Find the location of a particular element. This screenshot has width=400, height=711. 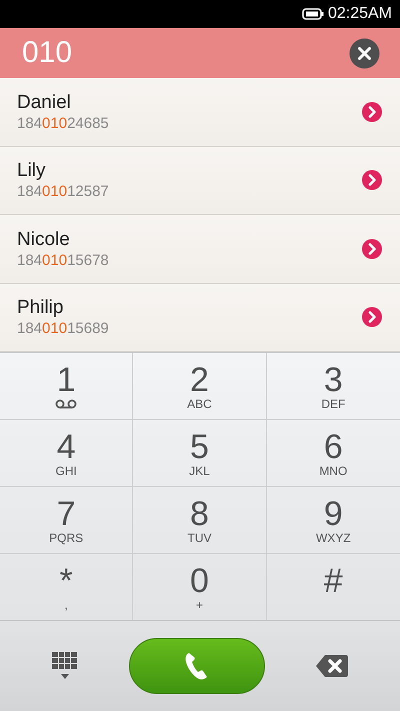

contact-row: Philip 18401015689 is located at coordinates (200, 318).